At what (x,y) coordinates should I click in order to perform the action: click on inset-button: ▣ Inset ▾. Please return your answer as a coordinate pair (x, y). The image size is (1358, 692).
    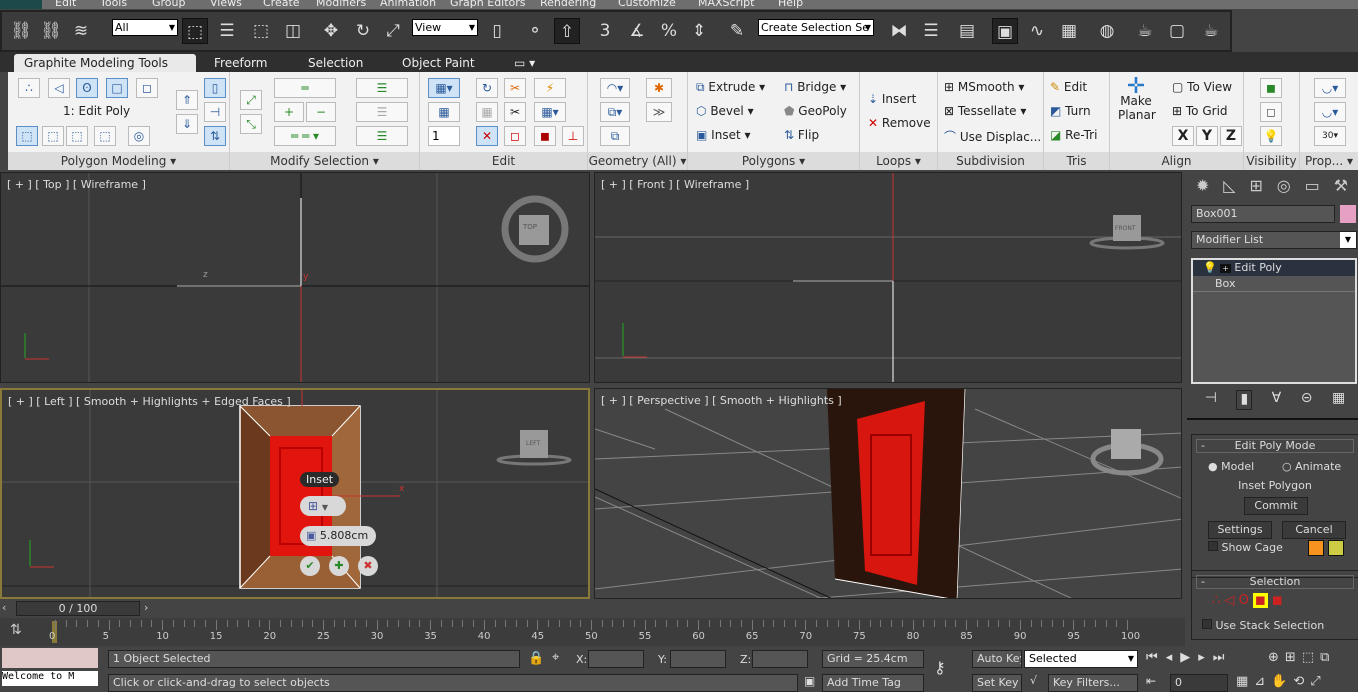
    Looking at the image, I should click on (723, 135).